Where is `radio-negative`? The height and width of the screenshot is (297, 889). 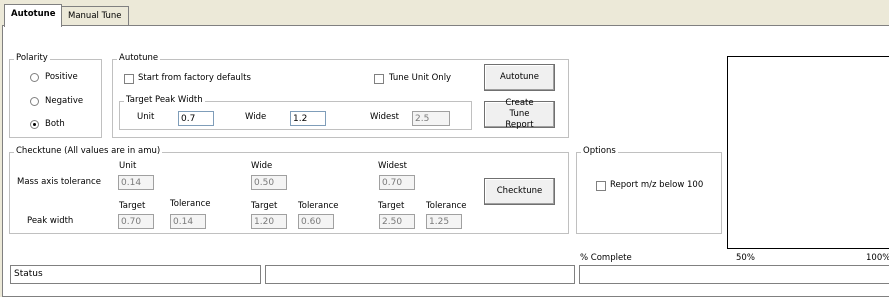 radio-negative is located at coordinates (34, 101).